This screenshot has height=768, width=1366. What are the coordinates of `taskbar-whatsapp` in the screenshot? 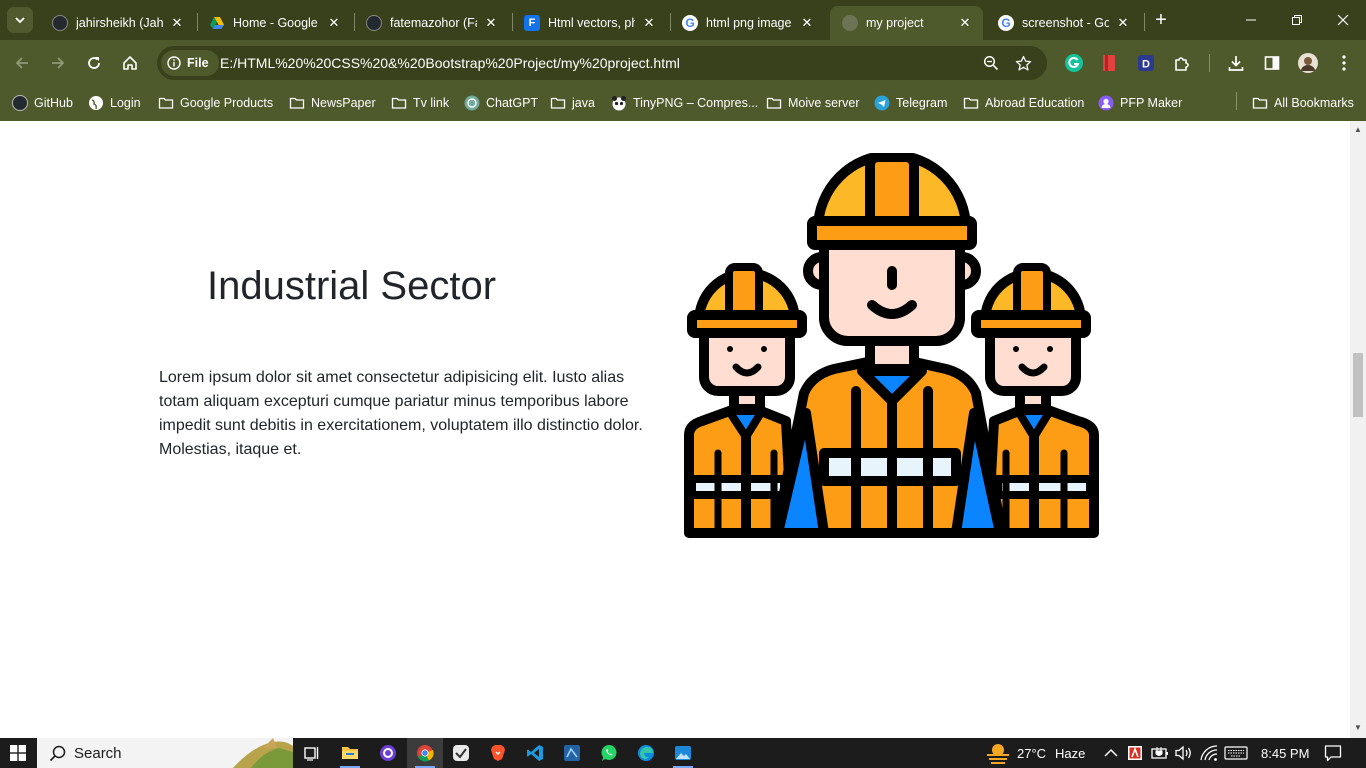 It's located at (609, 753).